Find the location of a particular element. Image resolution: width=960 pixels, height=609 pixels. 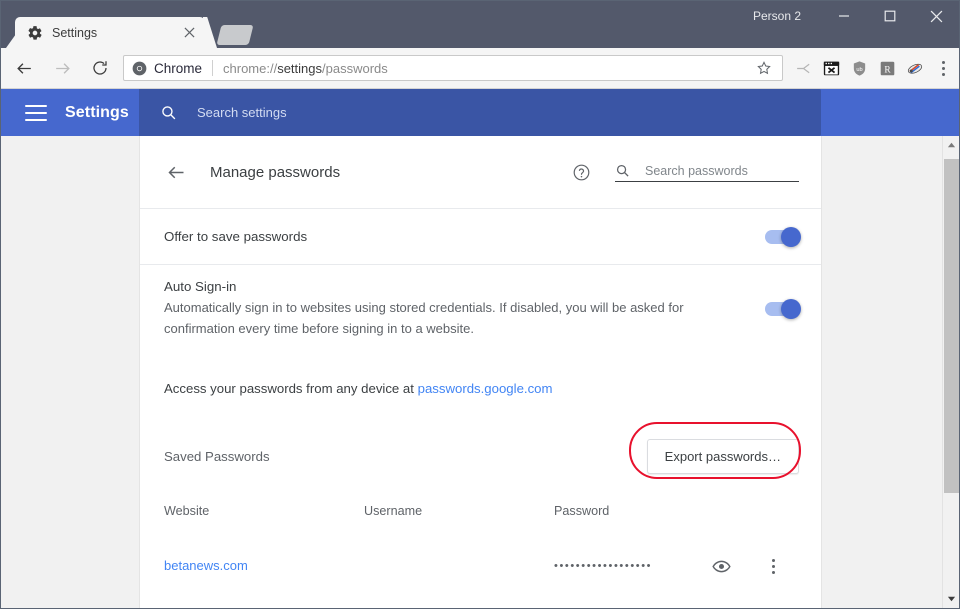

address-bar: Chrome chrome://settings/passwords is located at coordinates (453, 68).